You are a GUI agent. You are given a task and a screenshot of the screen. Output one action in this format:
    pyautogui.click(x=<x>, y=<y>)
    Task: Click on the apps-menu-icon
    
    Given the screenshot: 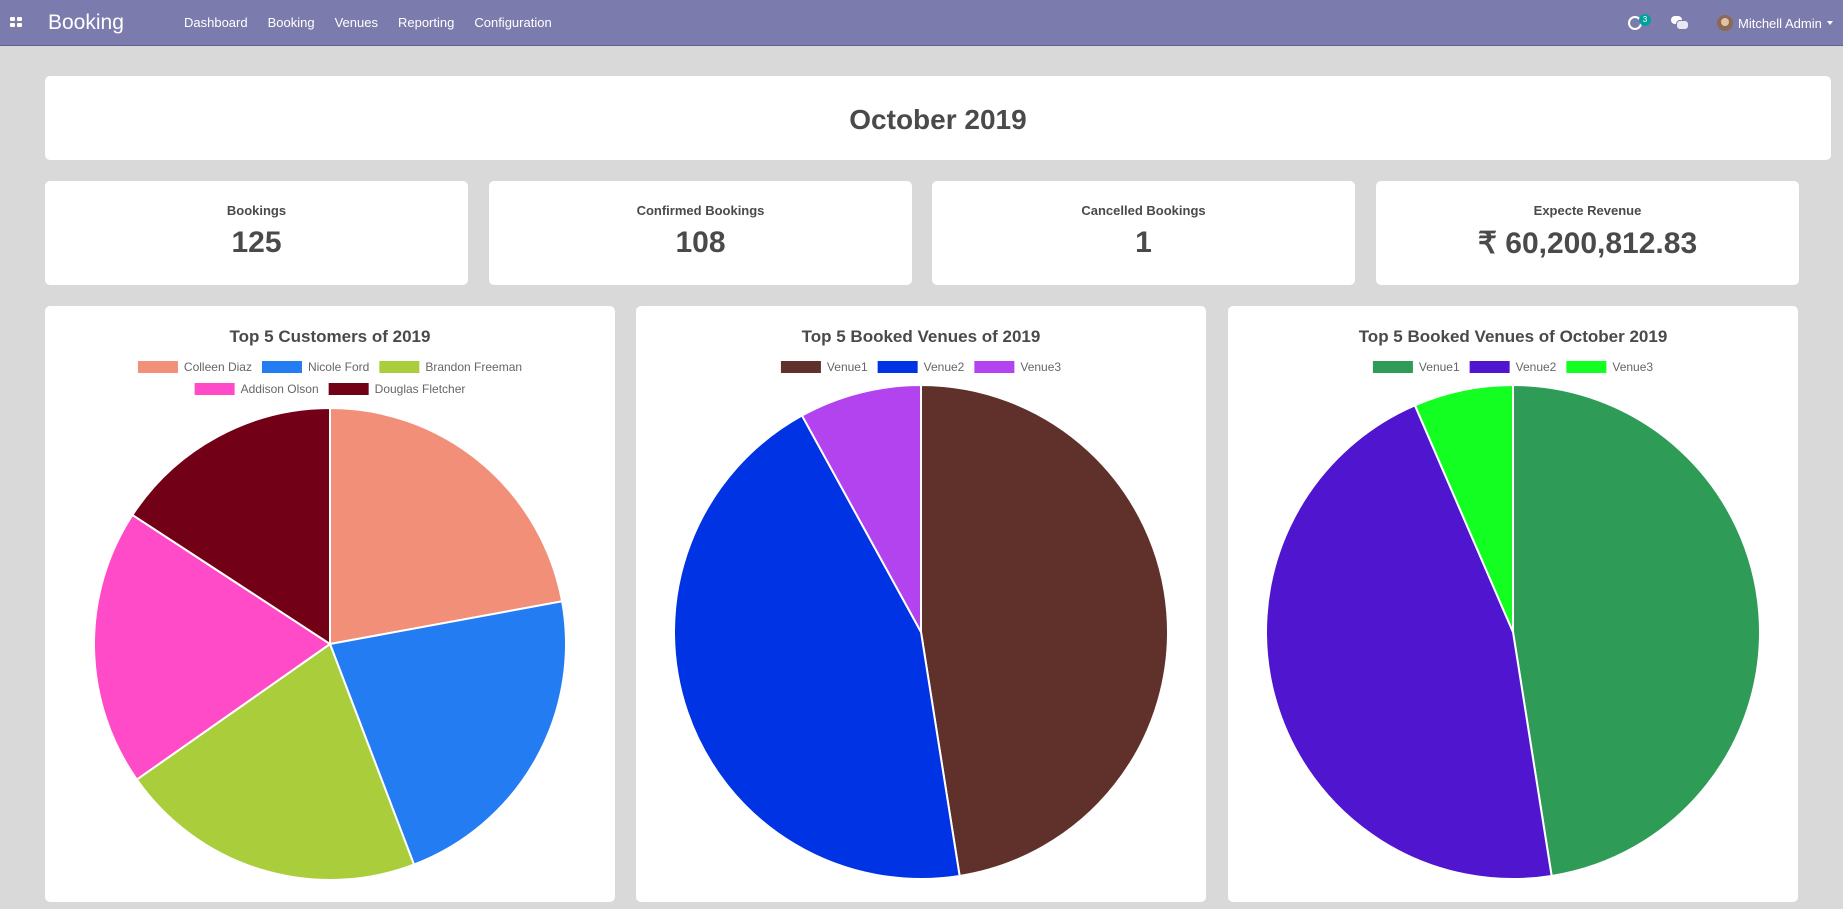 What is the action you would take?
    pyautogui.click(x=16, y=22)
    